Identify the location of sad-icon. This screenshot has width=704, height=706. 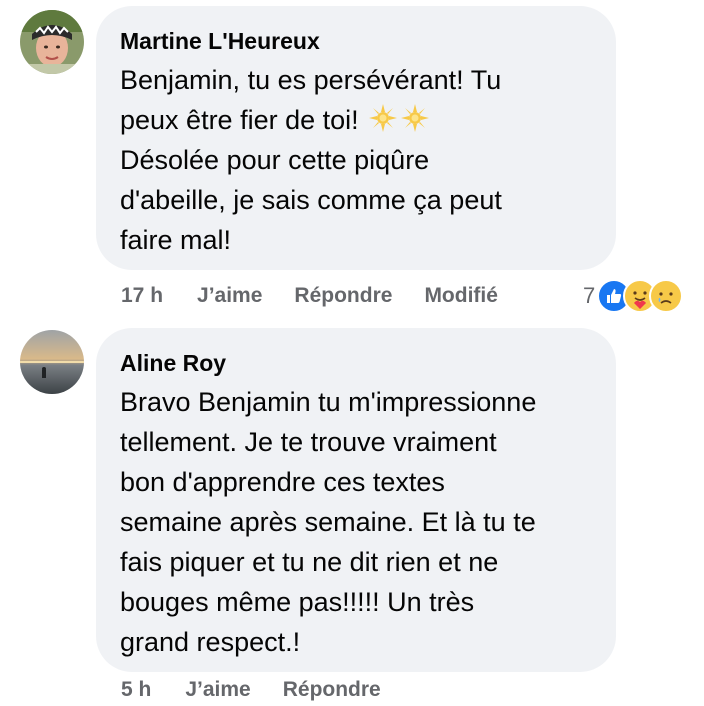
(666, 296).